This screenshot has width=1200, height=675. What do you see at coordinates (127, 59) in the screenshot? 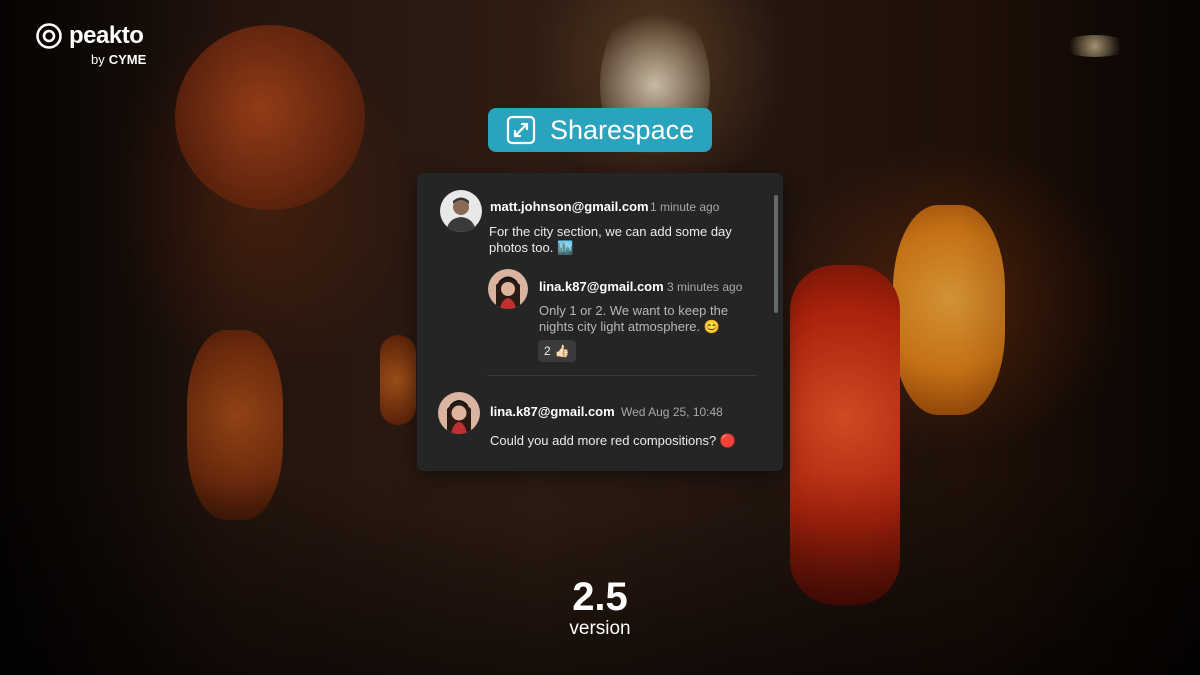
I see `brand-company: CYME` at bounding box center [127, 59].